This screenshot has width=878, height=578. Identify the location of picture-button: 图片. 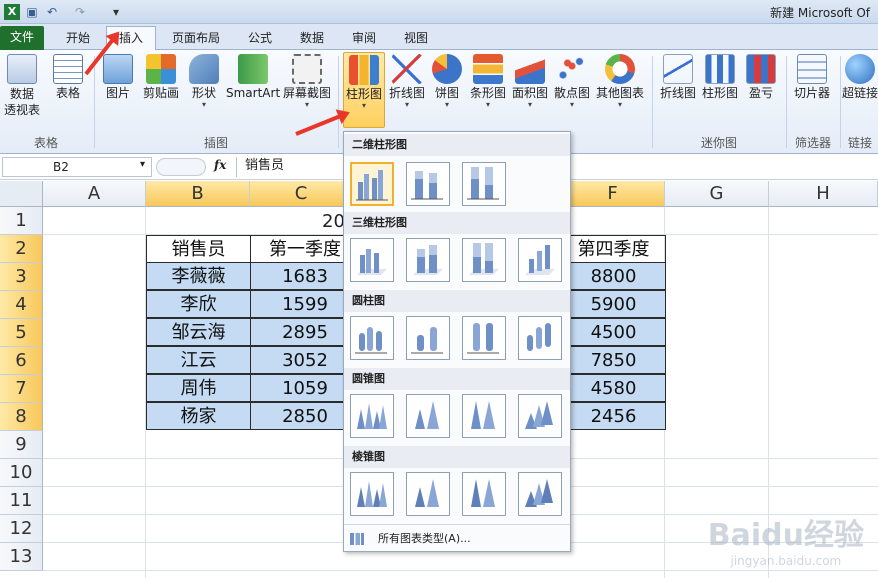
(118, 77).